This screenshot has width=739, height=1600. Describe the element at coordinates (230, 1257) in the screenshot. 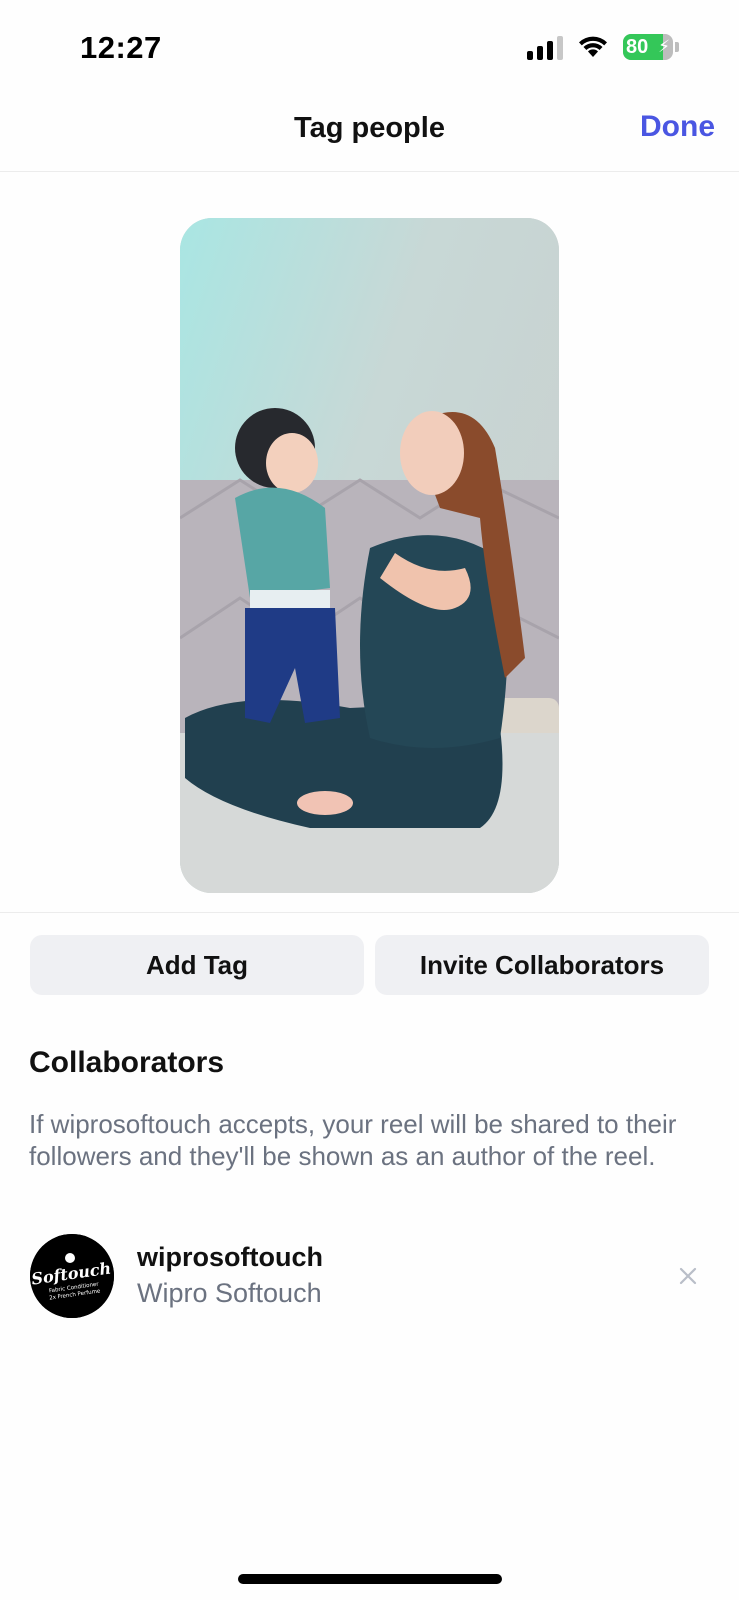

I see `collaborator-username: wiprosoftouch` at that location.